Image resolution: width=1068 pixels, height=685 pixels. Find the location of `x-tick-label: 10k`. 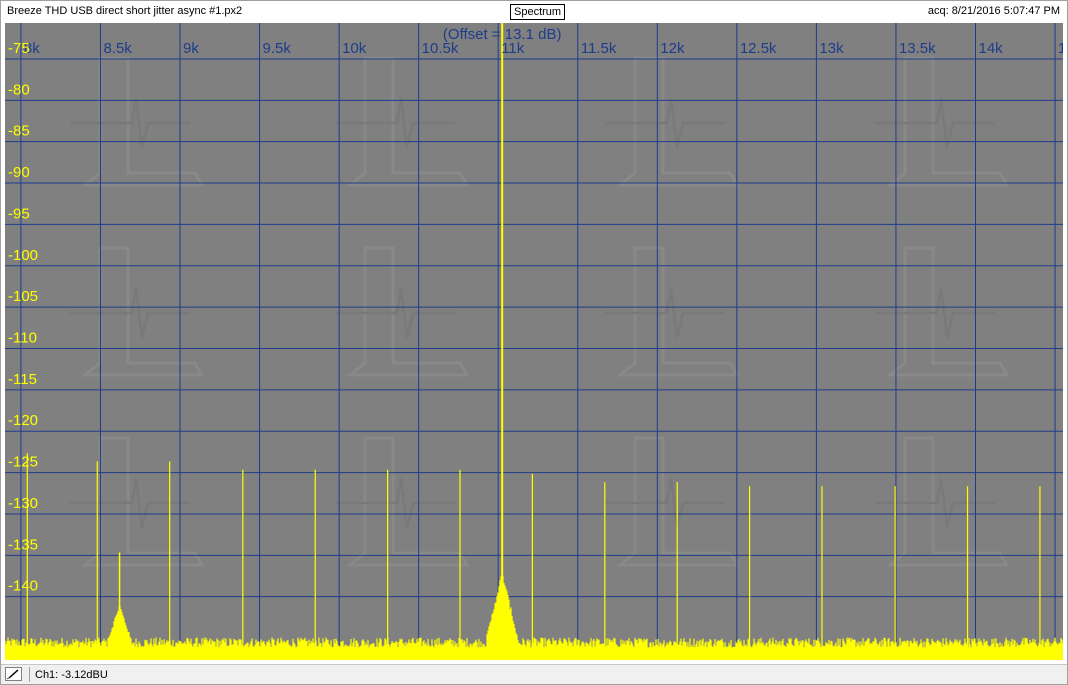

x-tick-label: 10k is located at coordinates (354, 48).